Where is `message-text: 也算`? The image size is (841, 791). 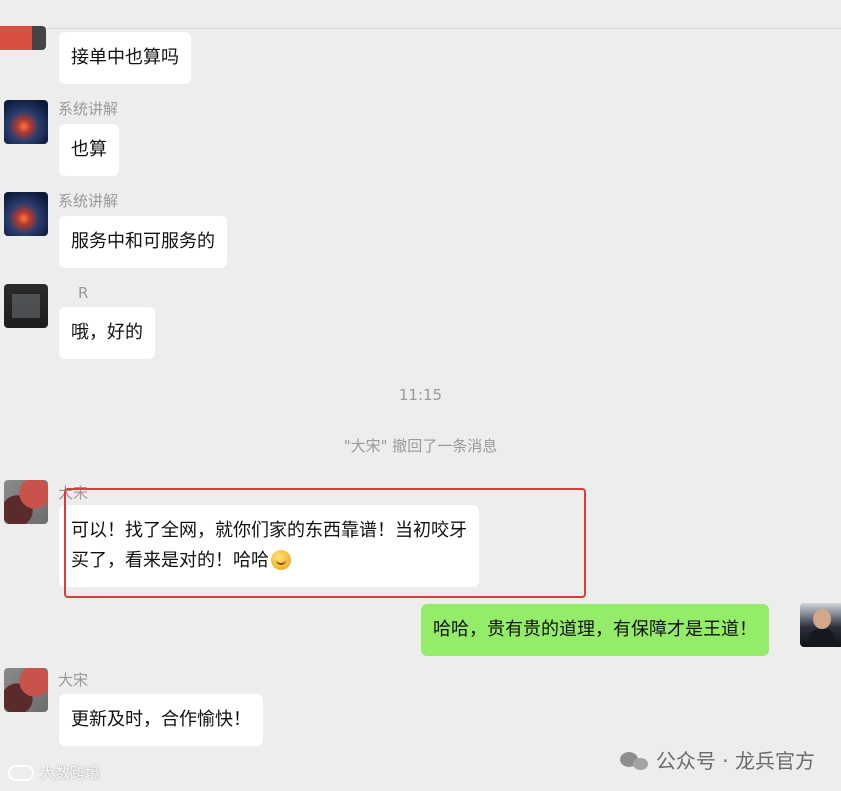 message-text: 也算 is located at coordinates (89, 149).